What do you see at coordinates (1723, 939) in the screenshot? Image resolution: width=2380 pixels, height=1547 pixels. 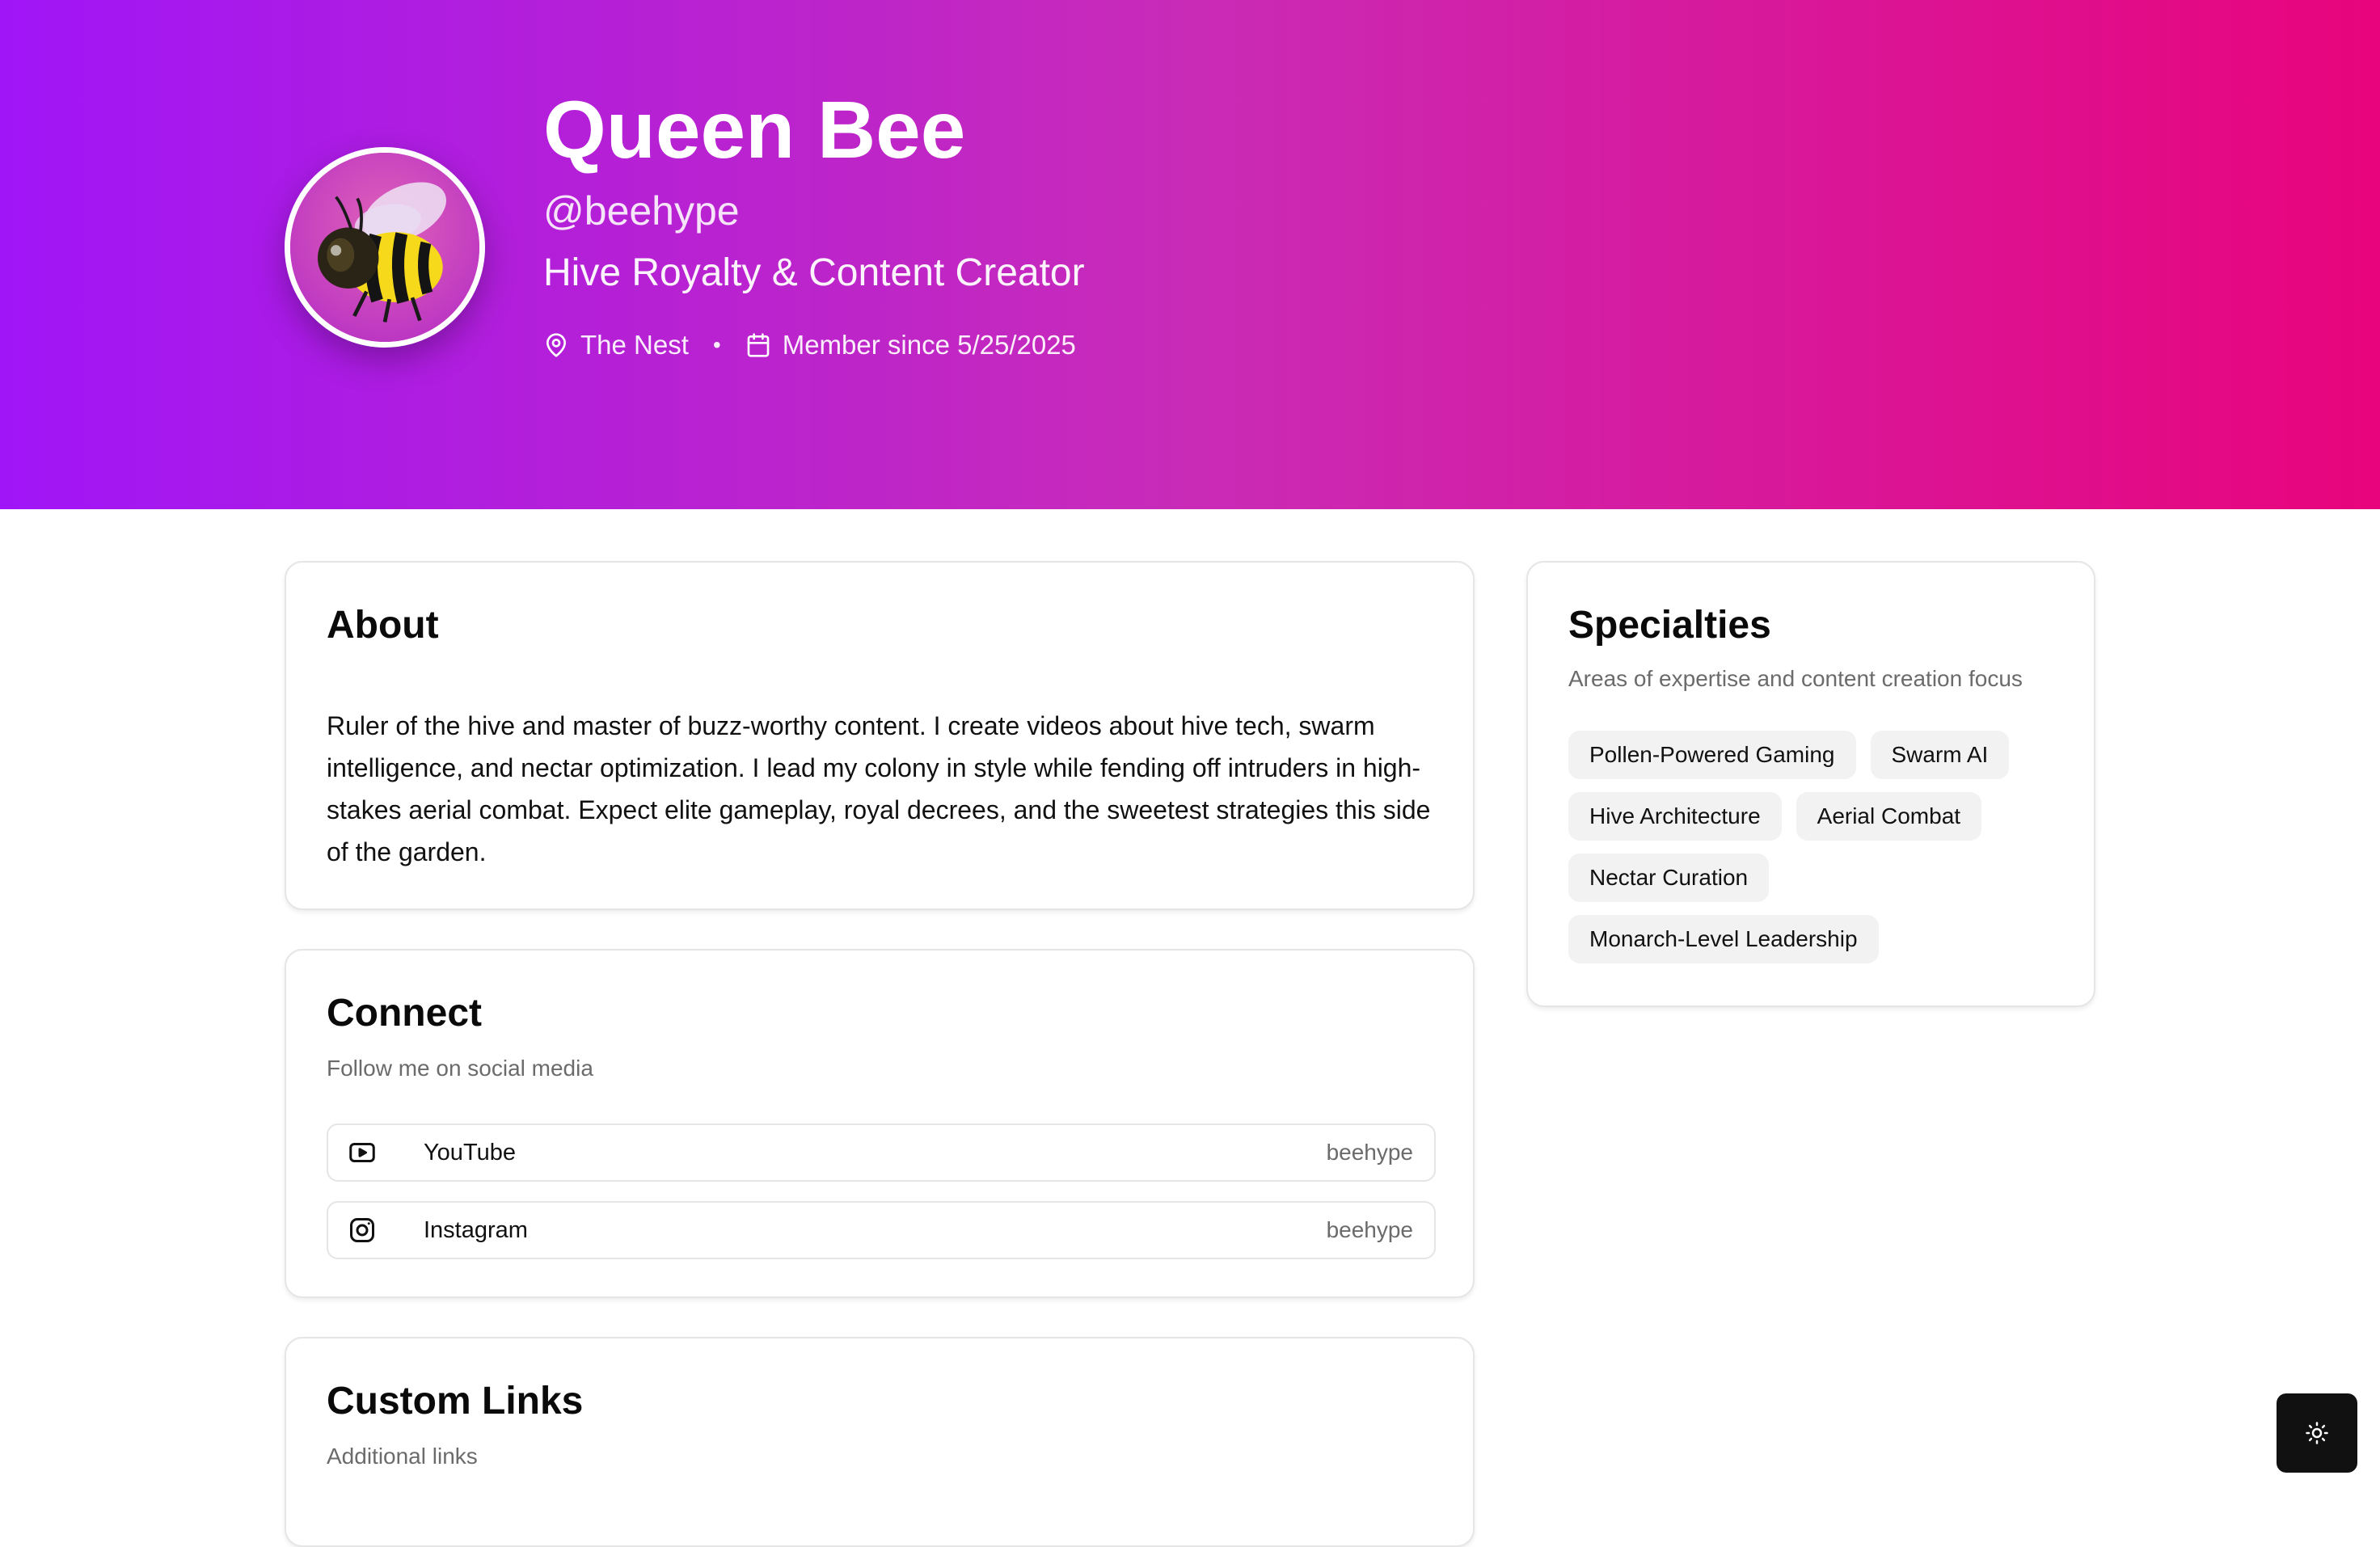 I see `specialty-tag: Monarch-Level Leadership` at bounding box center [1723, 939].